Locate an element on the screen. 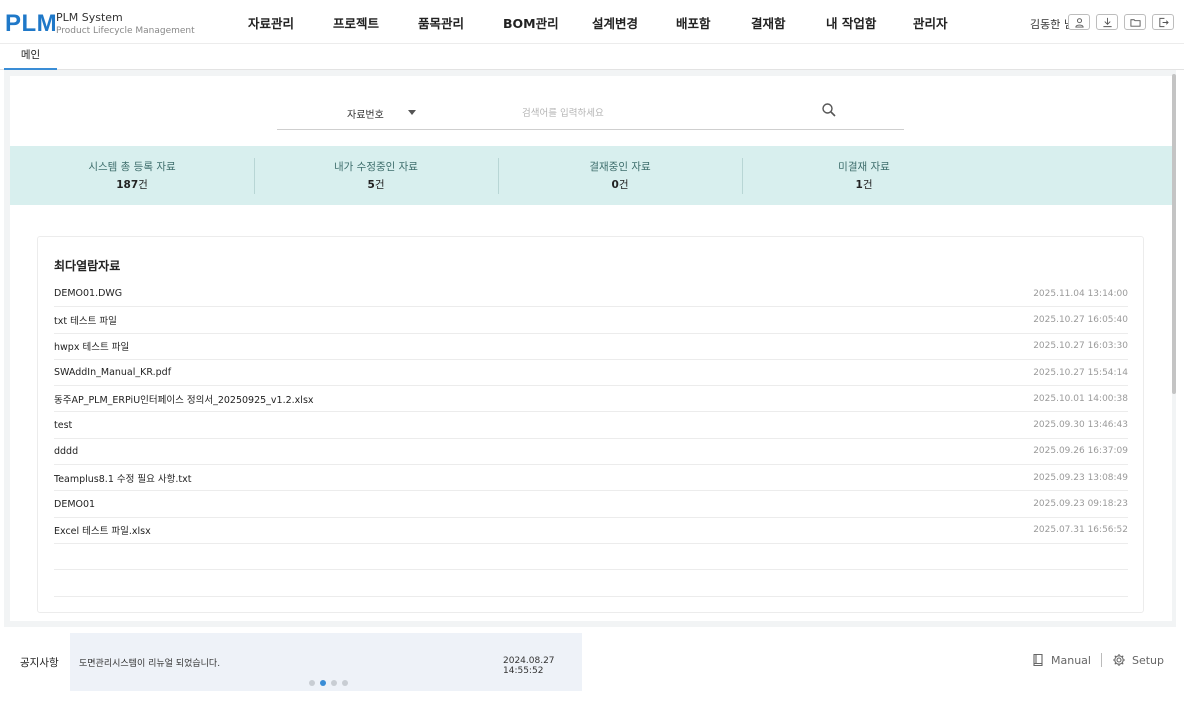  item-time: 2025.09.30 13:46:43 is located at coordinates (1080, 425).